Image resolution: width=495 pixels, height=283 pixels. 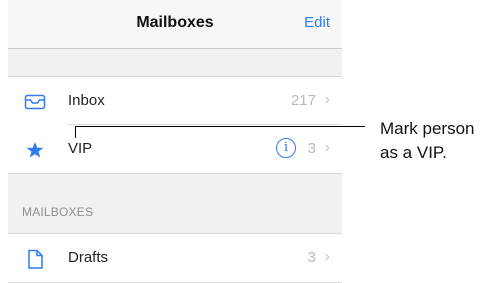 What do you see at coordinates (220, 126) in the screenshot?
I see `callout-leader-line` at bounding box center [220, 126].